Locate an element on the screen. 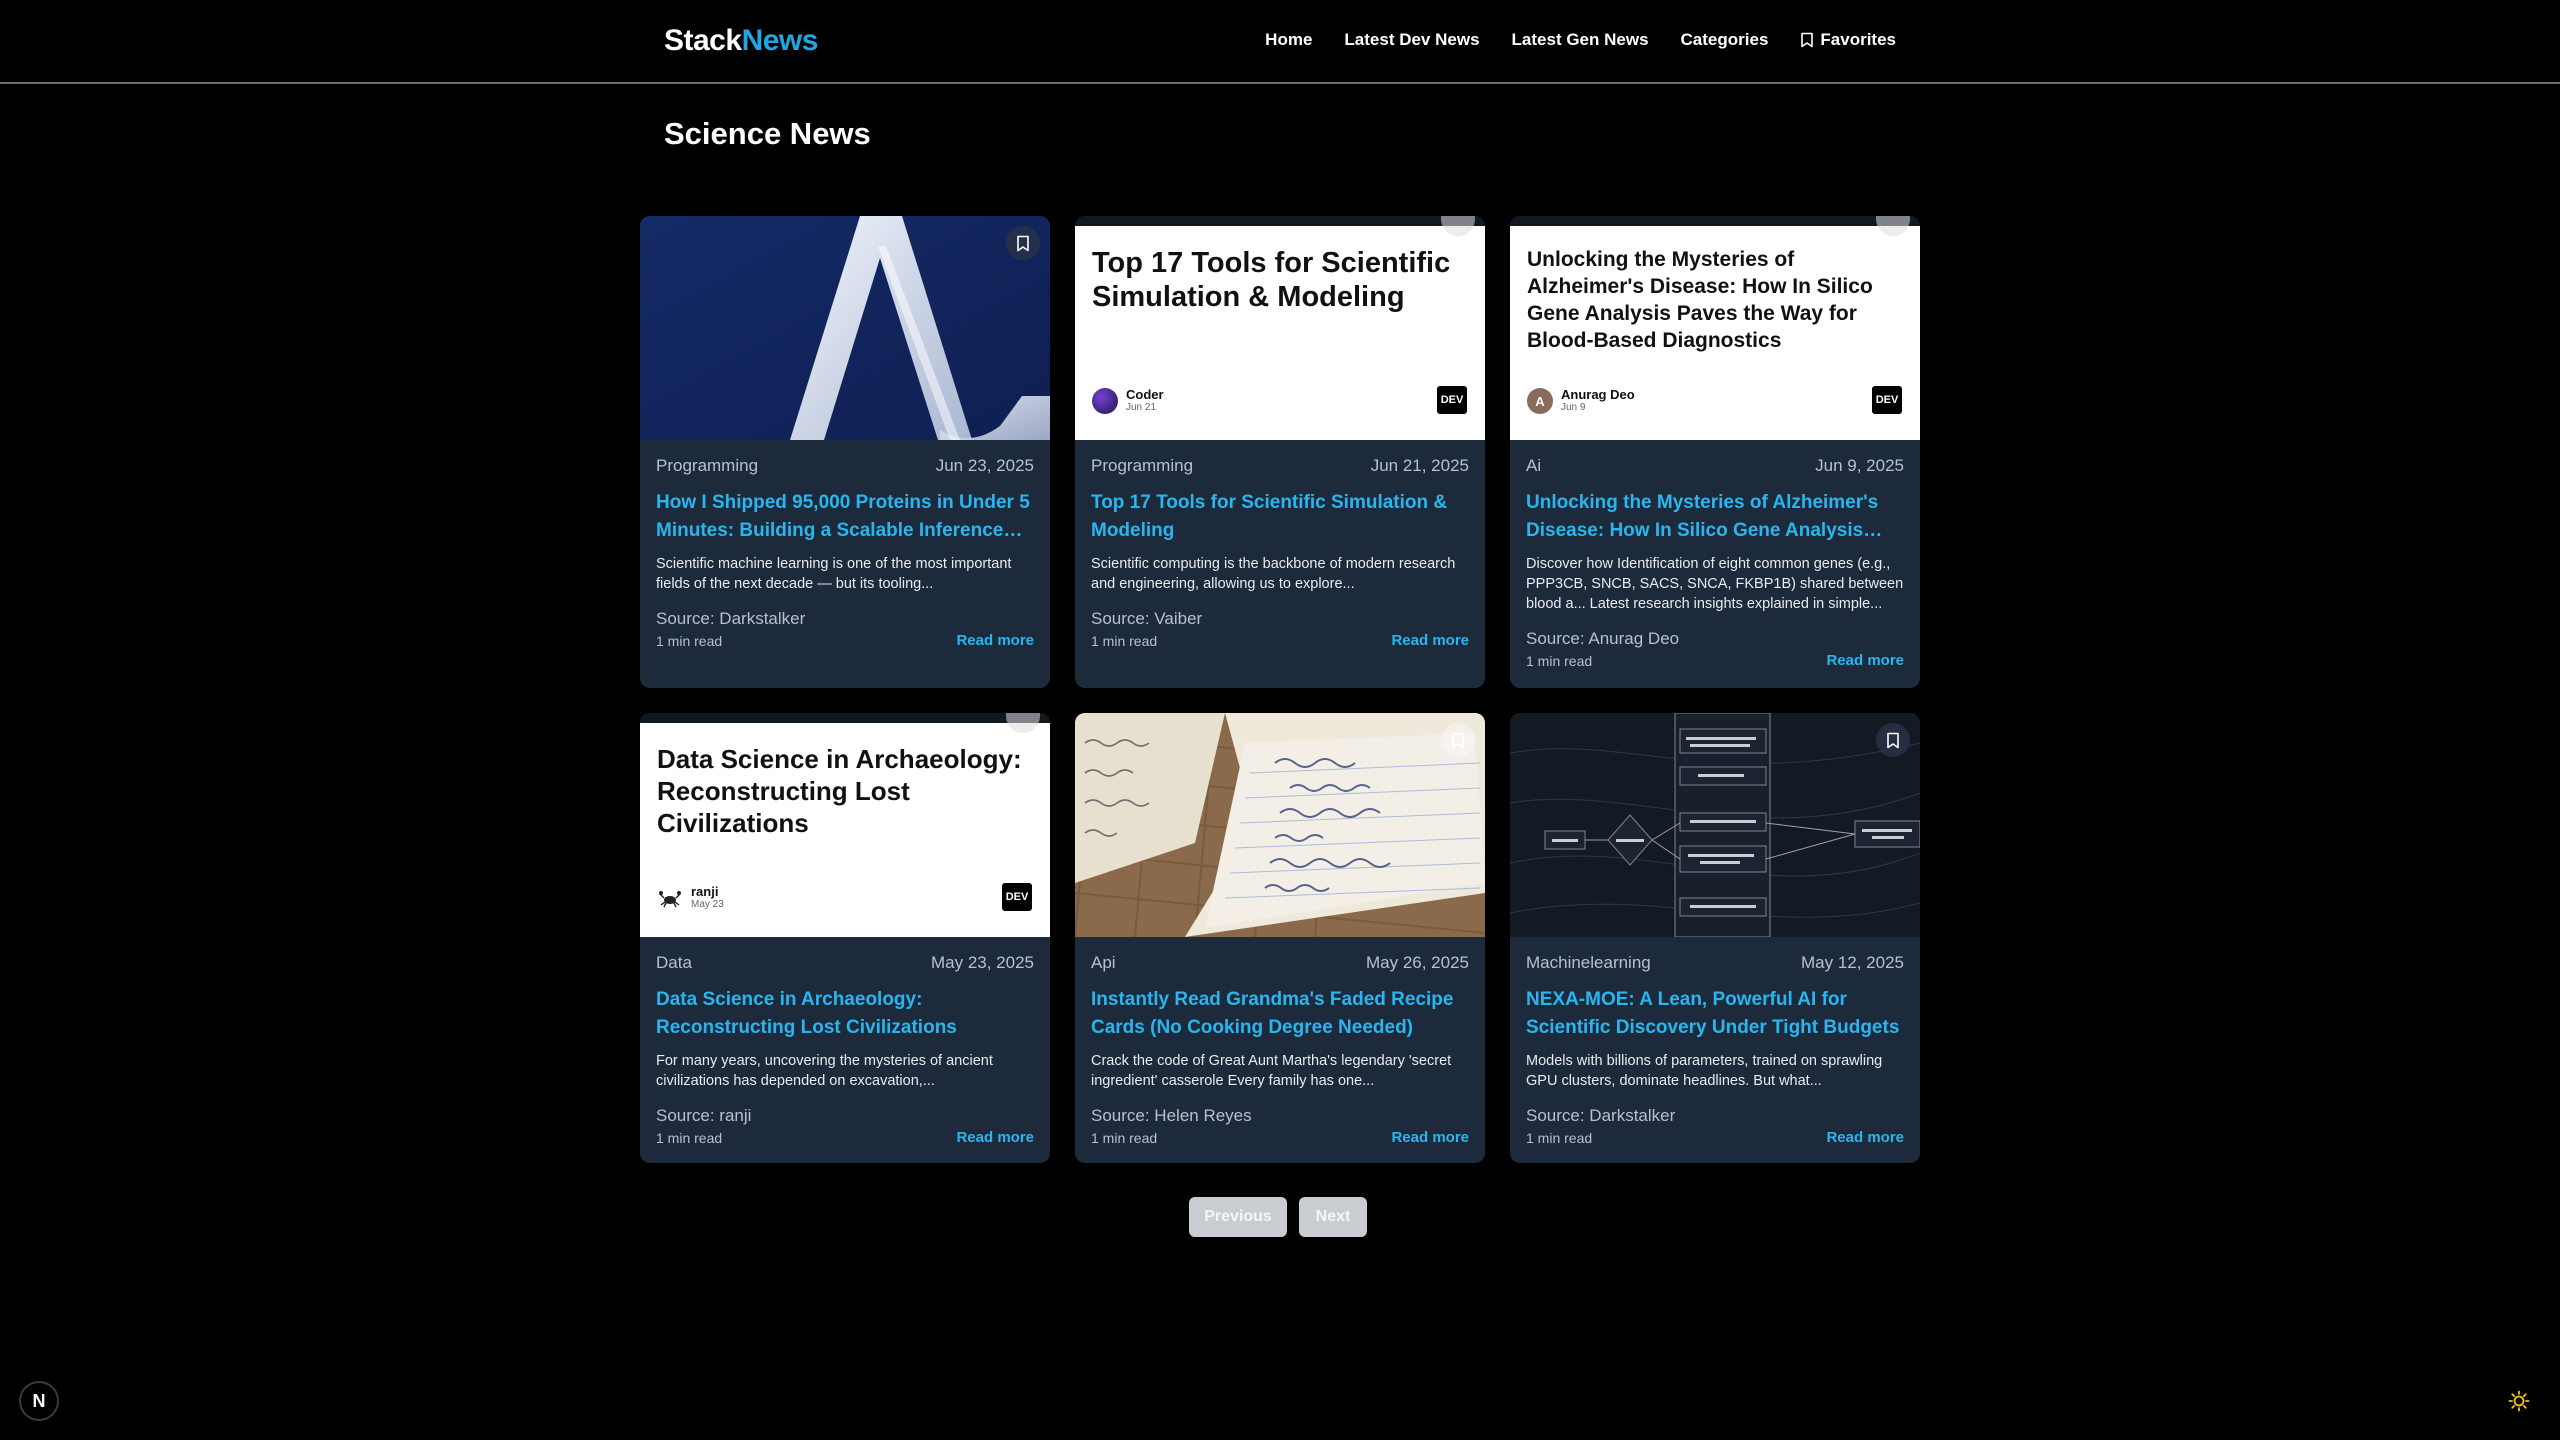 The image size is (2560, 1440). cover-author-name: Anurag Deo is located at coordinates (1598, 394).